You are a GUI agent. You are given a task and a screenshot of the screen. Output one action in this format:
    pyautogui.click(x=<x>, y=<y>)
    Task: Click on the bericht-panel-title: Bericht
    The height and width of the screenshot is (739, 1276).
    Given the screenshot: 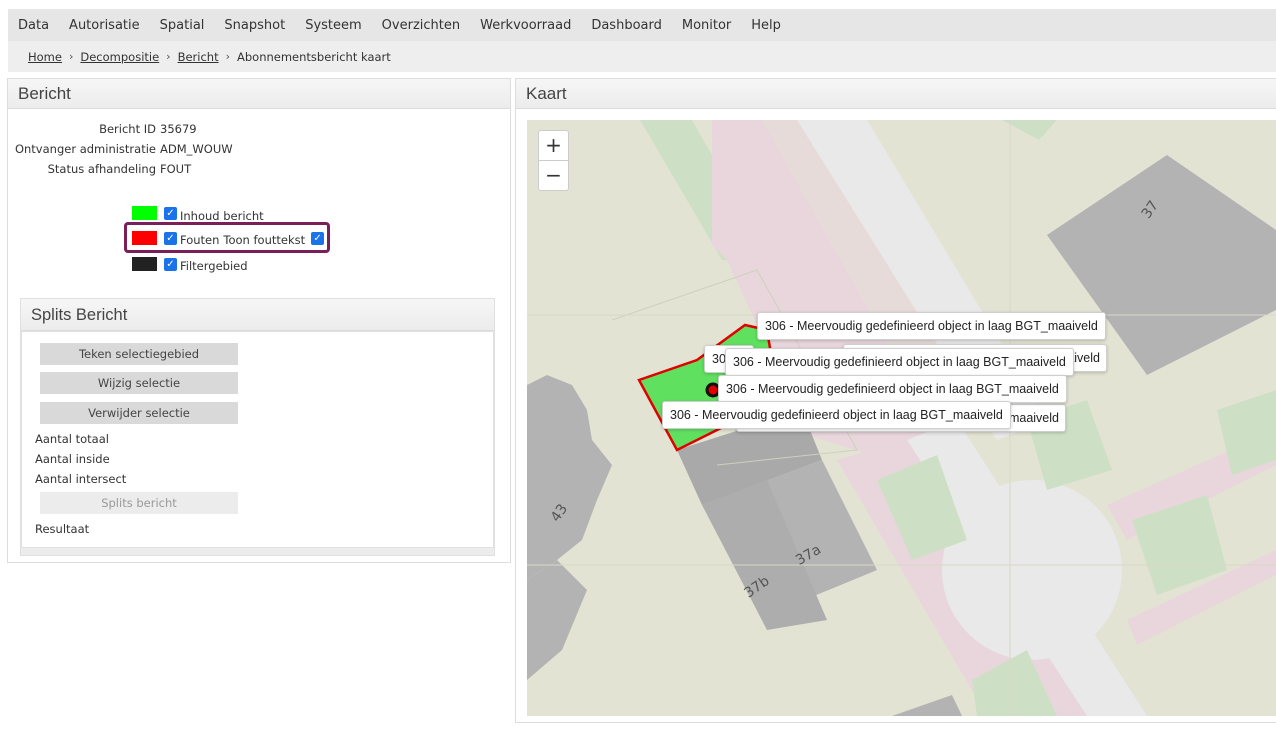 What is the action you would take?
    pyautogui.click(x=259, y=94)
    